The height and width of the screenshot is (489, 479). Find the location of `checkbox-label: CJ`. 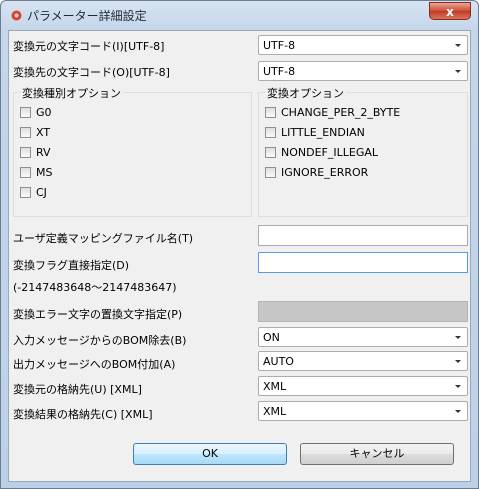

checkbox-label: CJ is located at coordinates (41, 192).